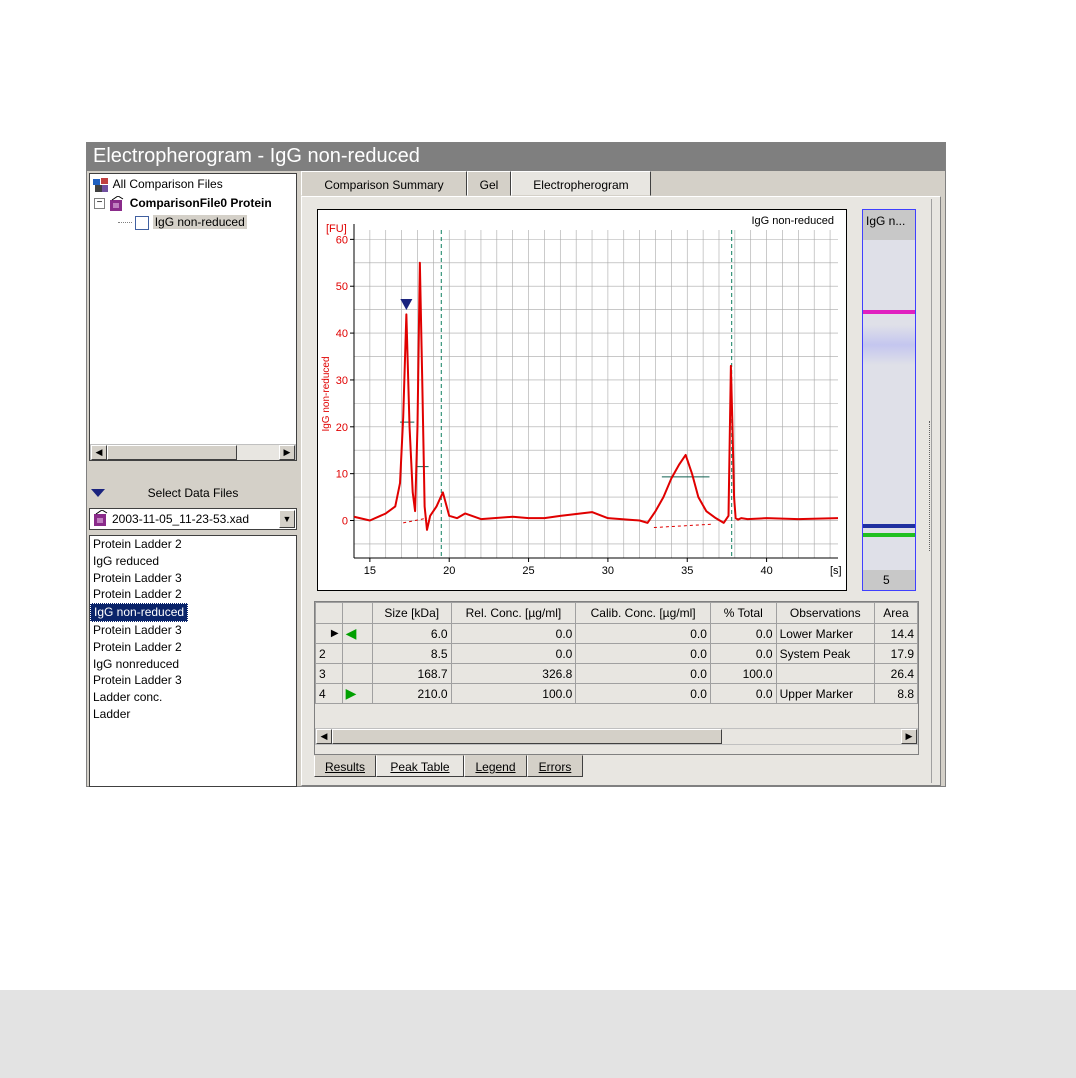  What do you see at coordinates (411, 633) in the screenshot?
I see `cell-size: 6.0` at bounding box center [411, 633].